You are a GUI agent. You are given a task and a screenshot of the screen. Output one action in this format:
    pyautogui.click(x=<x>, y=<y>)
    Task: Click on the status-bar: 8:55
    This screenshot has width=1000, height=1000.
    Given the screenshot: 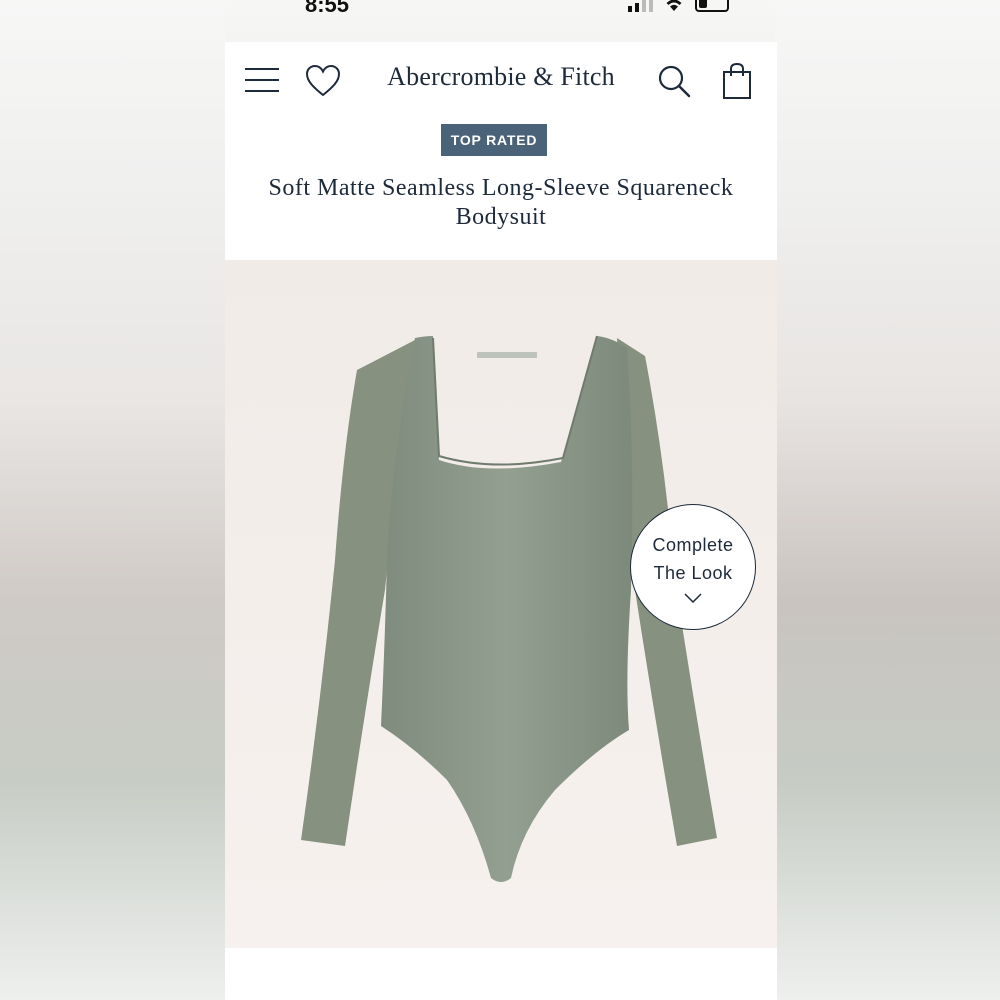 What is the action you would take?
    pyautogui.click(x=501, y=20)
    